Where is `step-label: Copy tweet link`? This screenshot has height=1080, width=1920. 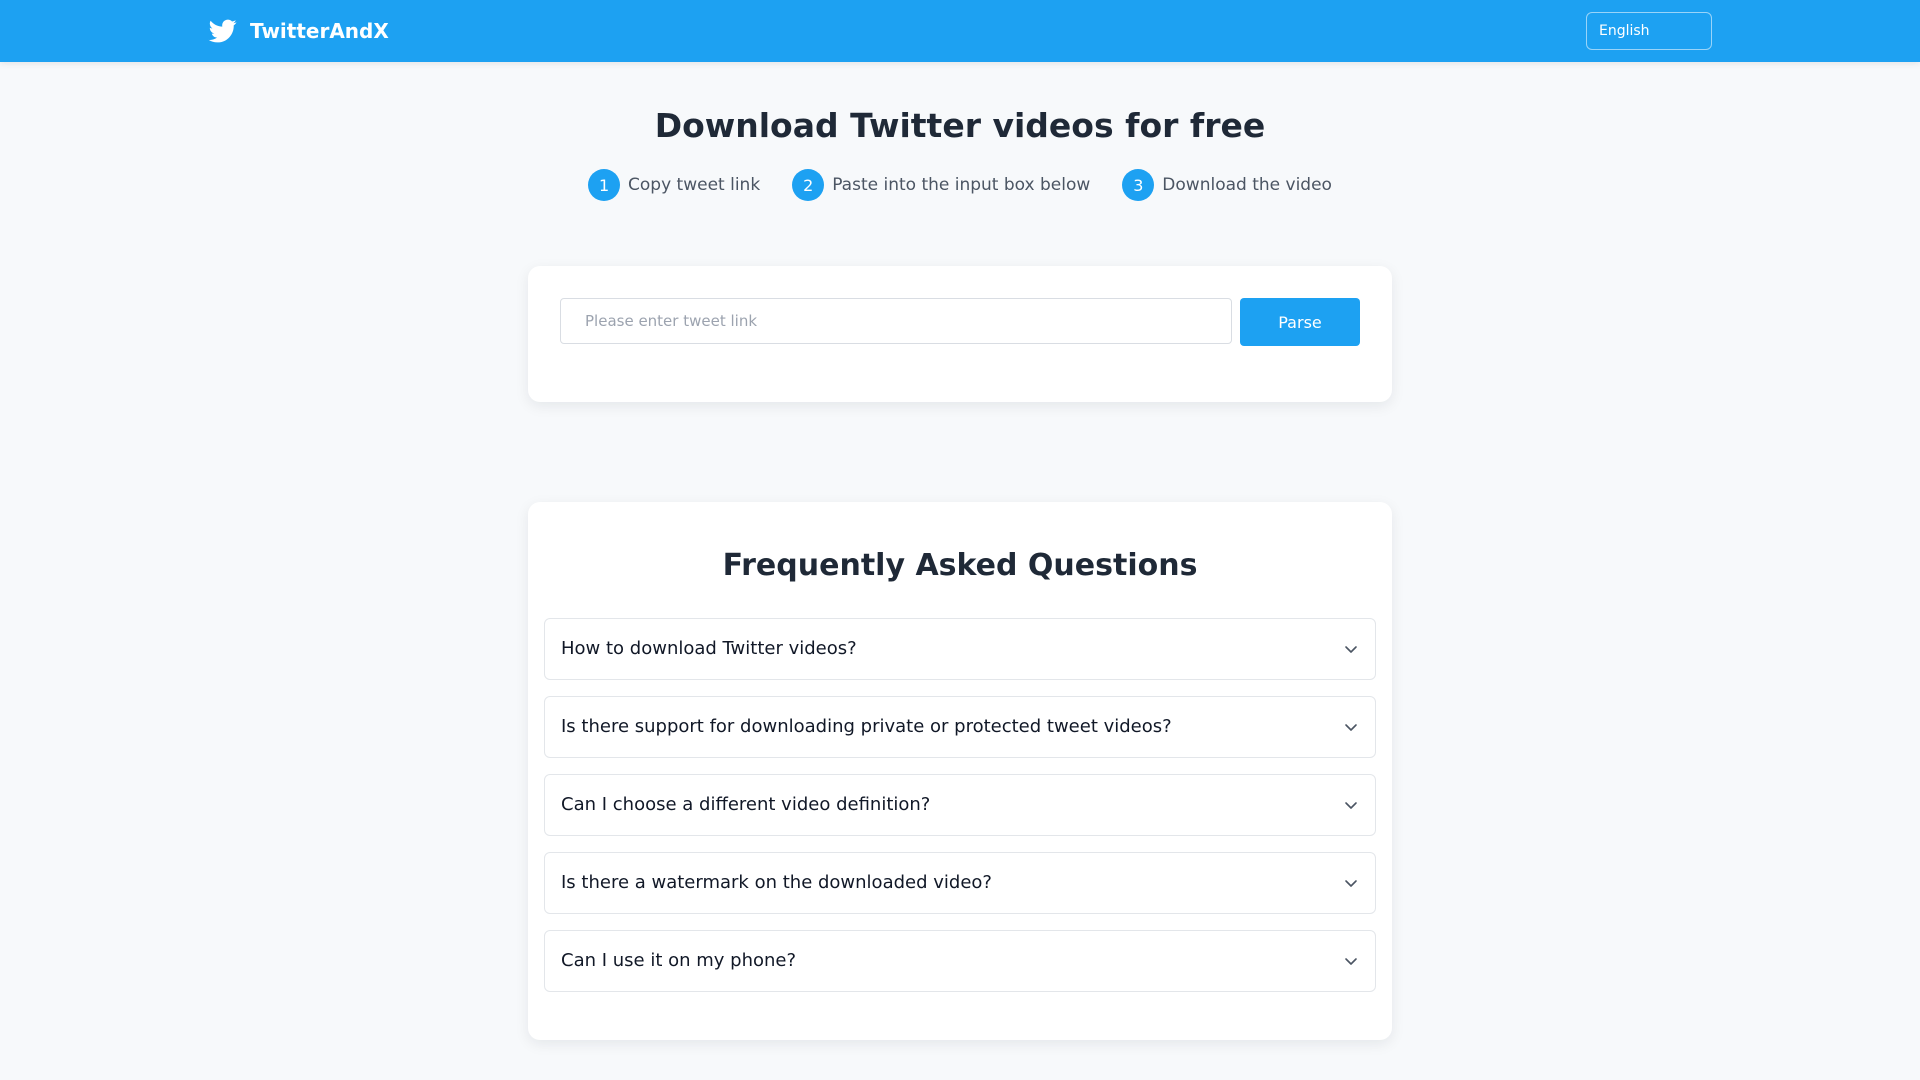 step-label: Copy tweet link is located at coordinates (694, 185).